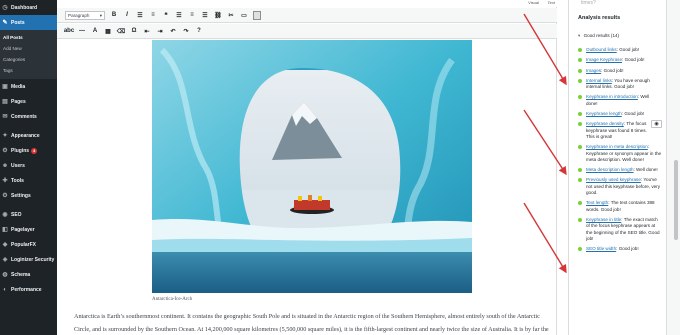 The width and height of the screenshot is (680, 335). What do you see at coordinates (121, 31) in the screenshot?
I see `clear-formatting-icon: ⌫` at bounding box center [121, 31].